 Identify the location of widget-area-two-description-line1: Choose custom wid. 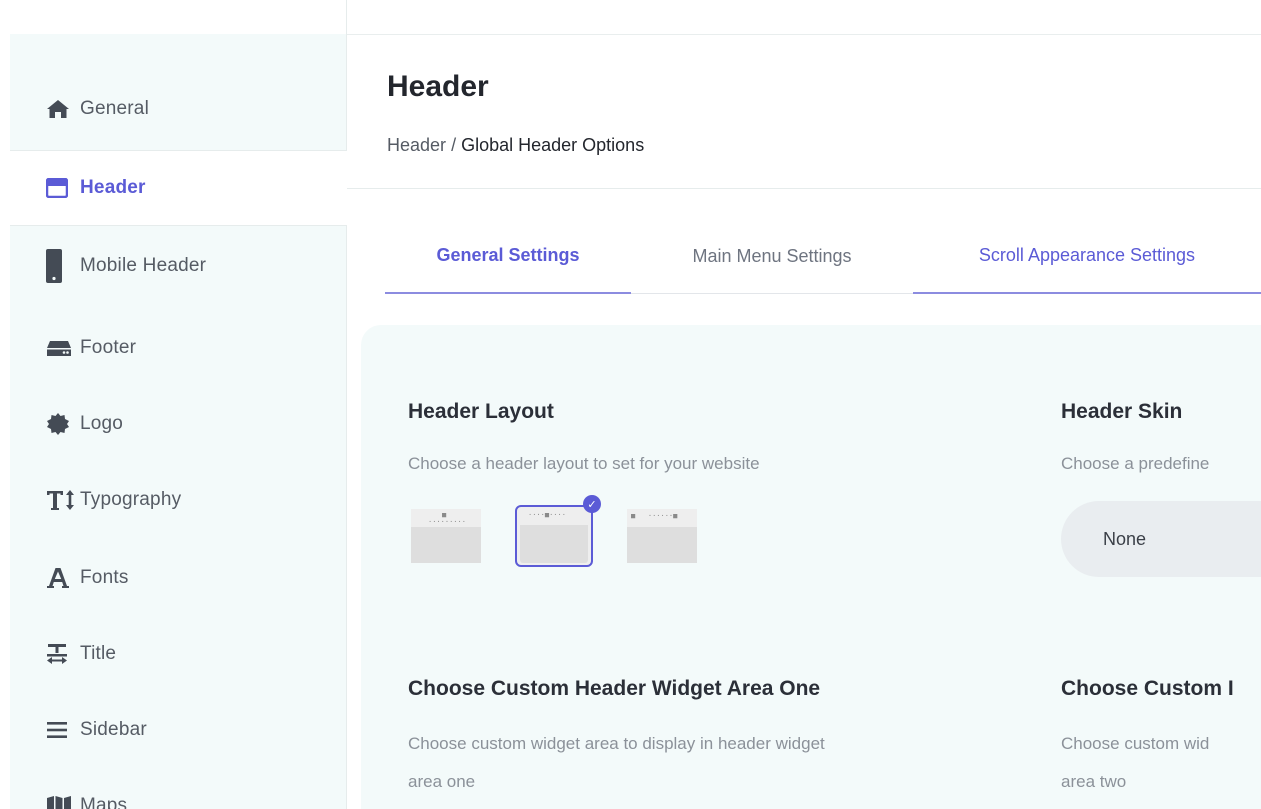
(1135, 743).